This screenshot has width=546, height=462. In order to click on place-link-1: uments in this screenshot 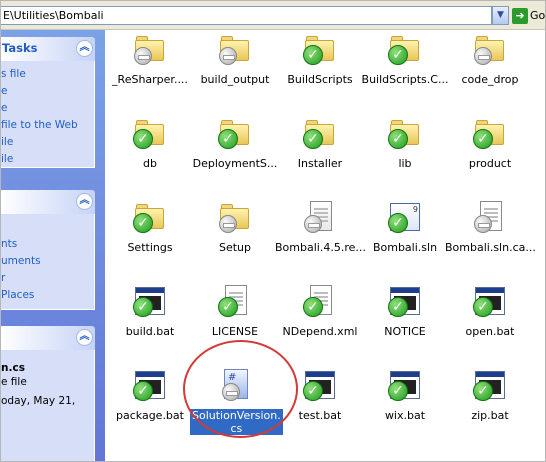, I will do `click(21, 261)`.